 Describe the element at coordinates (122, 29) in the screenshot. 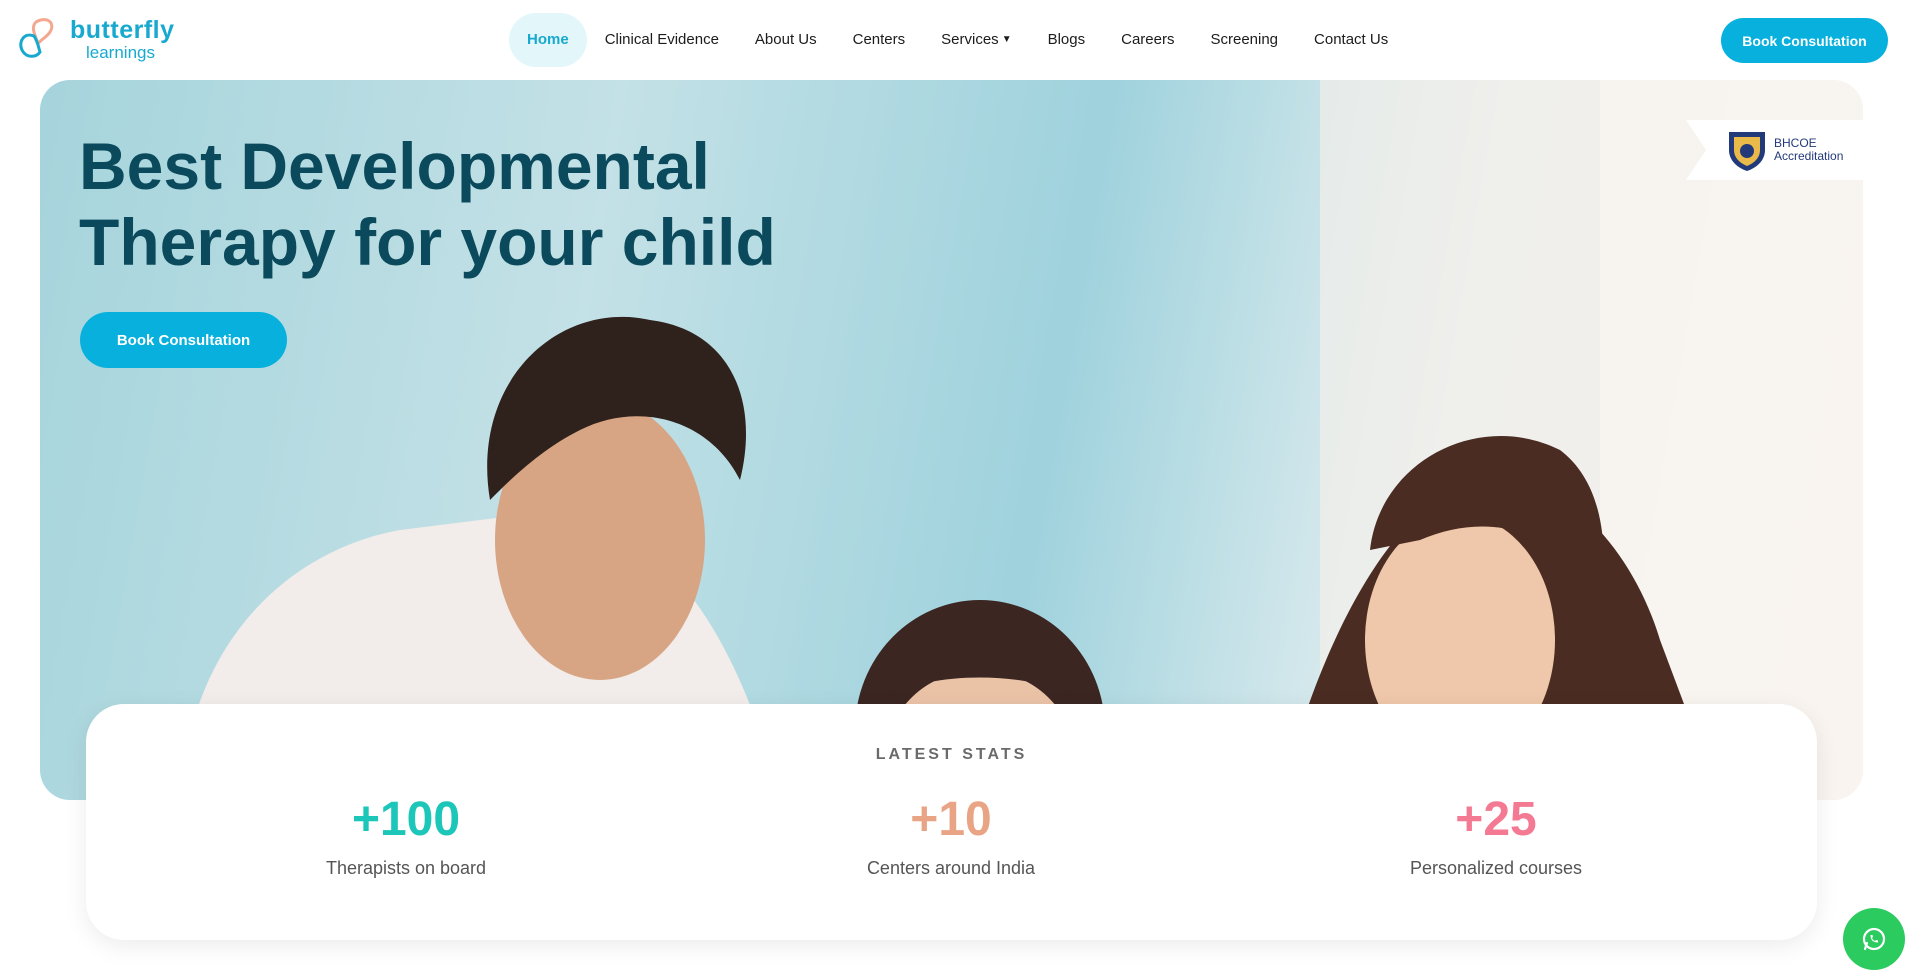

I see `logo-word-butterfly: butterfly` at that location.